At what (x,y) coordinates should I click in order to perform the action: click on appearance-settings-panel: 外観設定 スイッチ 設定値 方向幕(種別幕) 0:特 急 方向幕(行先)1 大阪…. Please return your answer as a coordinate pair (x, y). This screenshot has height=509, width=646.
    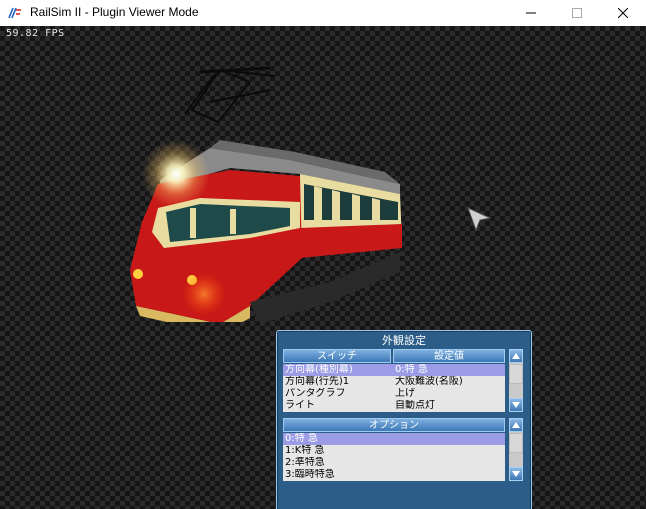
    Looking at the image, I should click on (404, 419).